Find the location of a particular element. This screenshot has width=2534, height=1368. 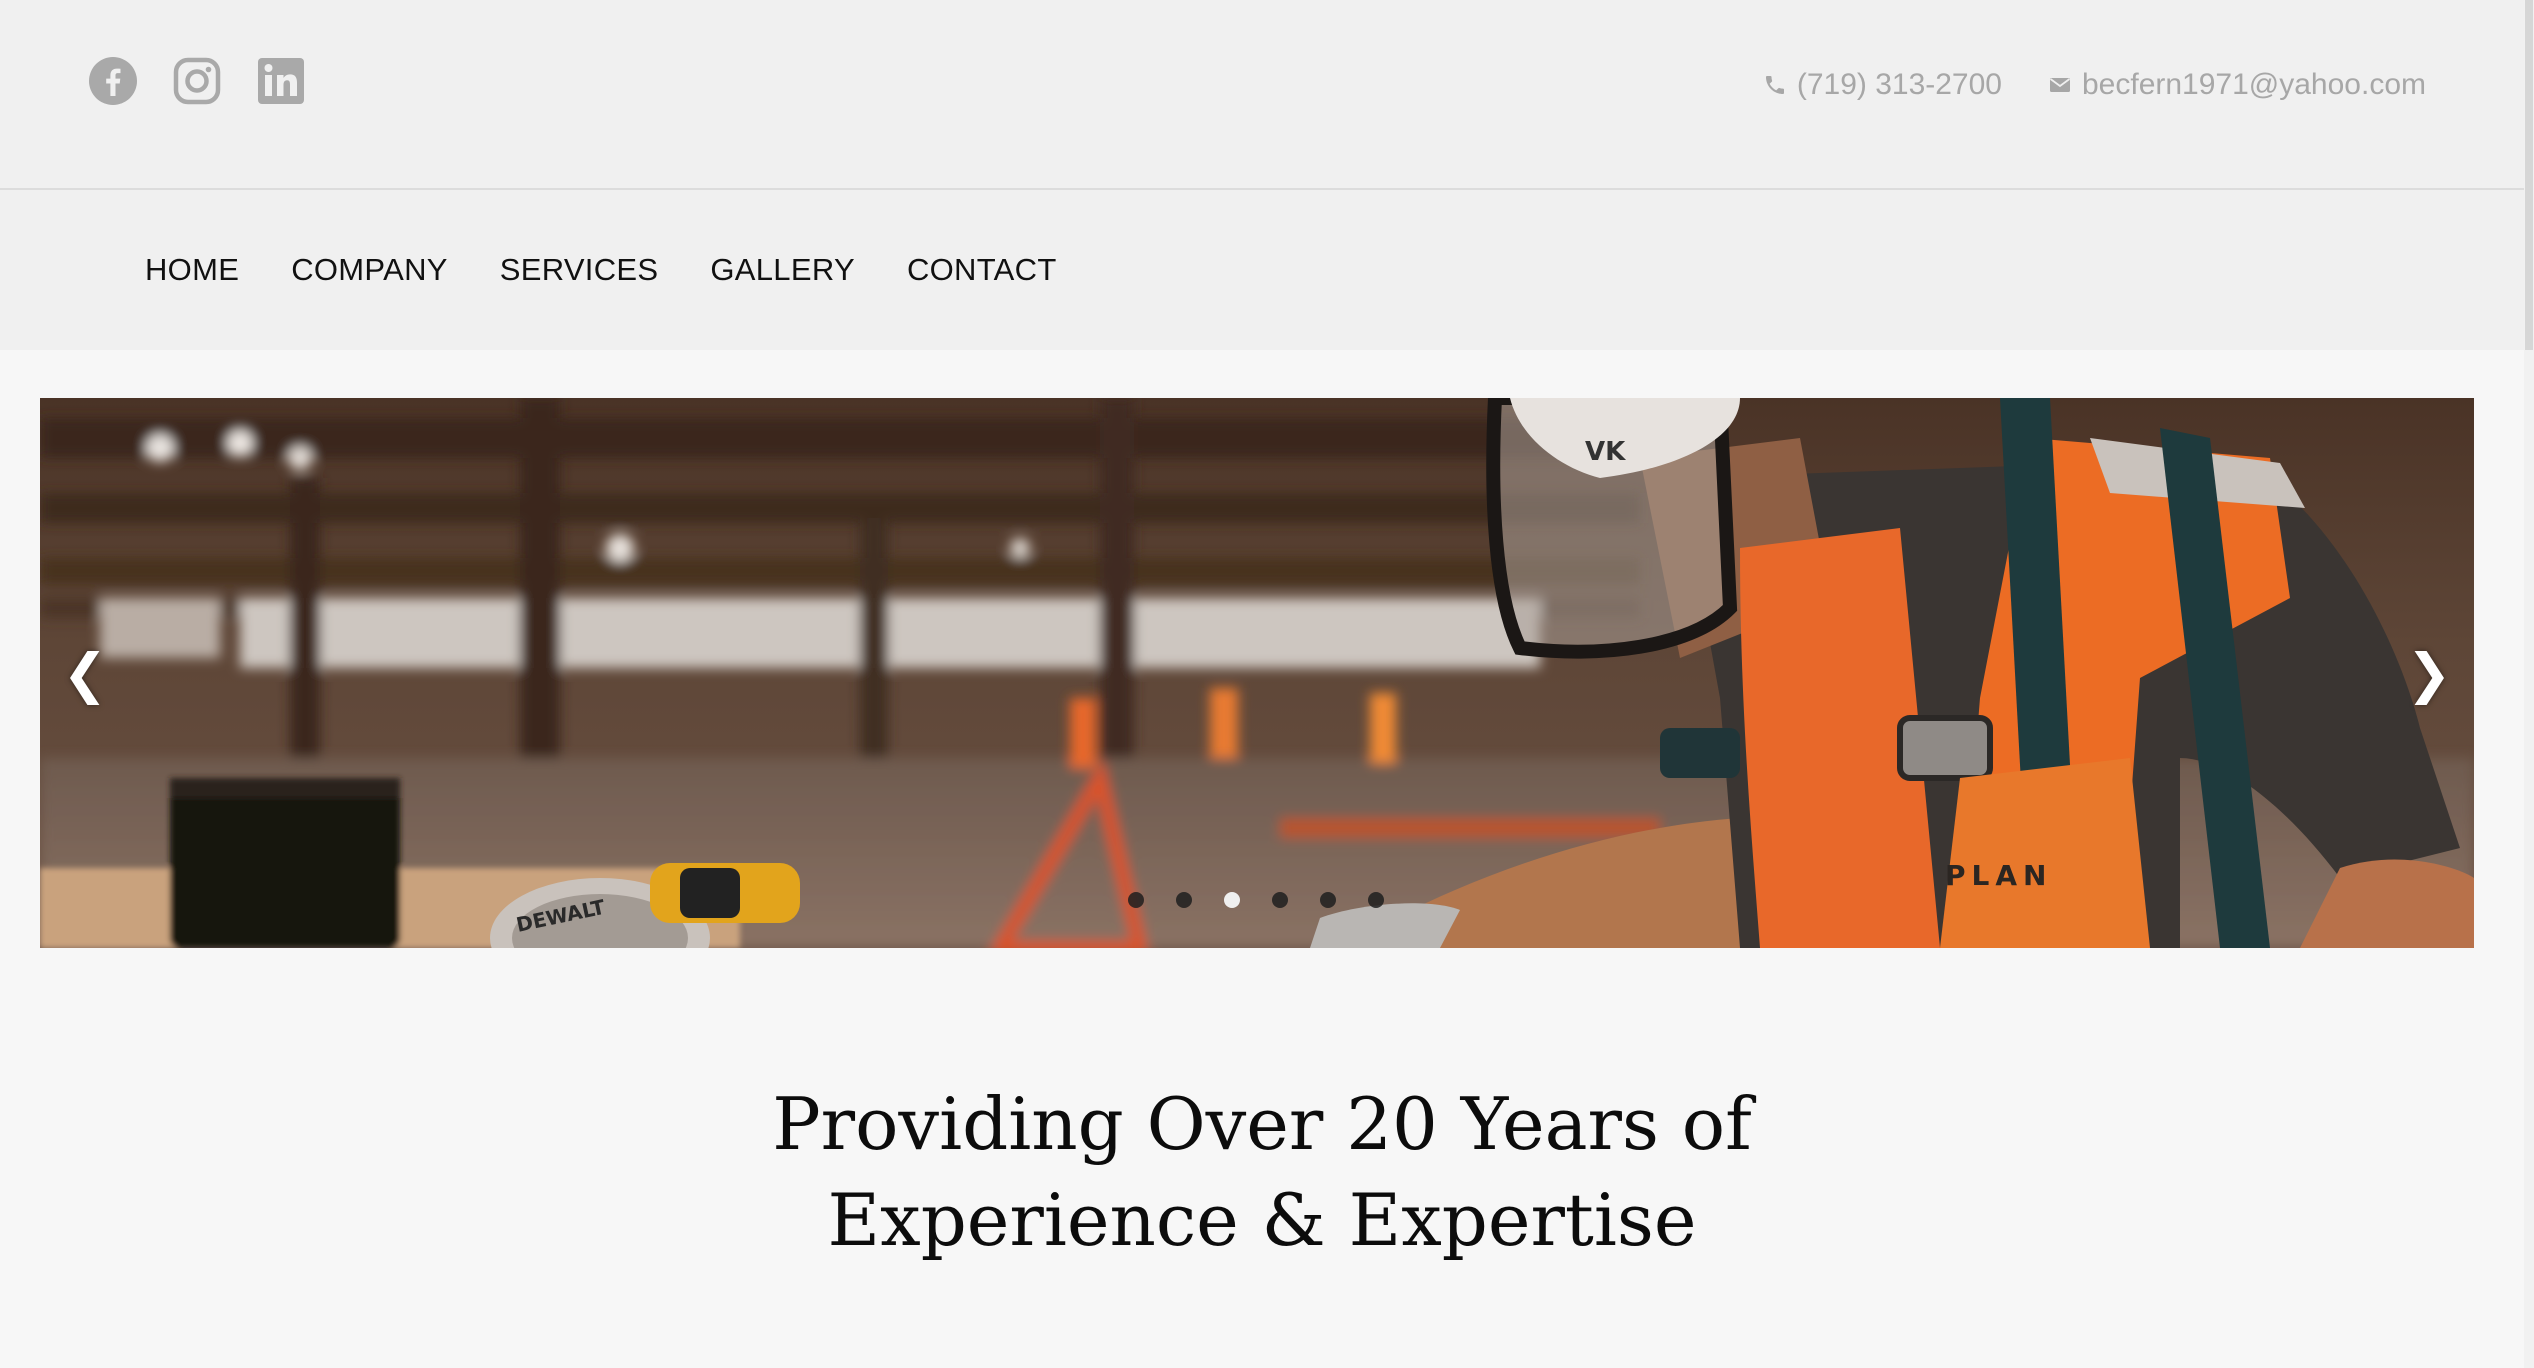

phone-link: (719) 313-2700 is located at coordinates (1882, 85).